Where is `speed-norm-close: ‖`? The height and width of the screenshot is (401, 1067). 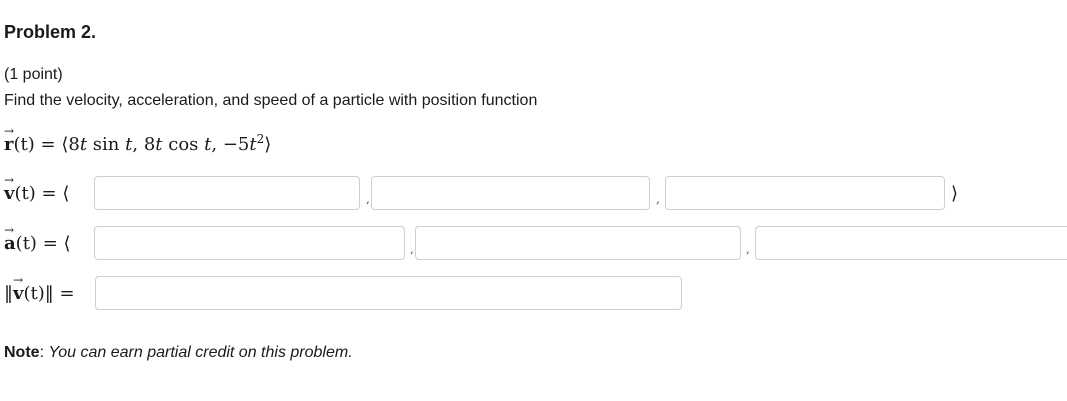
speed-norm-close: ‖ is located at coordinates (49, 293).